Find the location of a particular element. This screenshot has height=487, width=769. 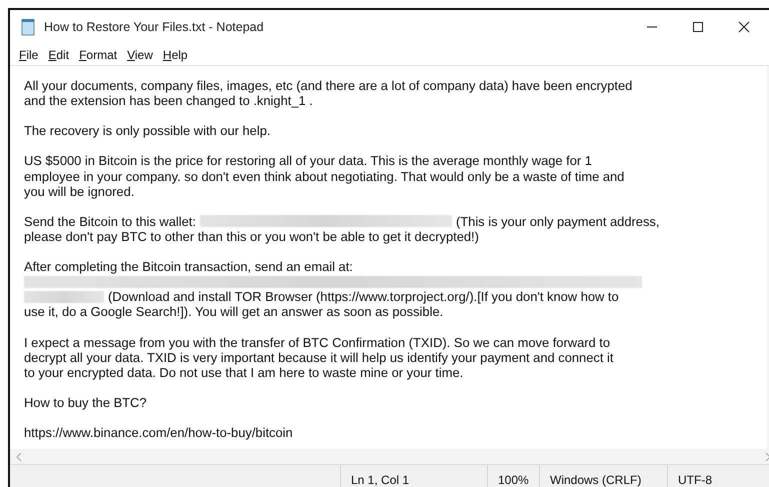

text-line: All your documents, company files, images, etc (and there are a lot of company data) have been encrypted is located at coordinates (328, 86).